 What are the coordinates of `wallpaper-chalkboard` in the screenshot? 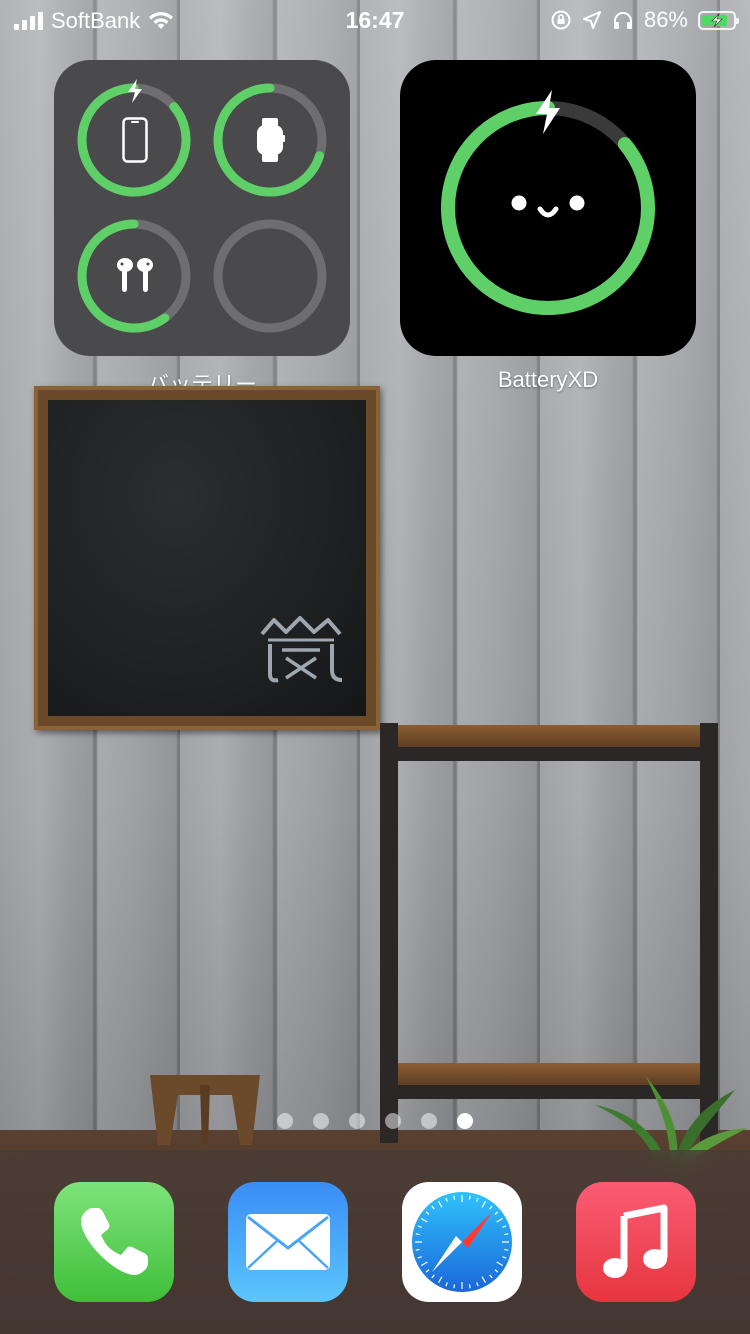 It's located at (207, 558).